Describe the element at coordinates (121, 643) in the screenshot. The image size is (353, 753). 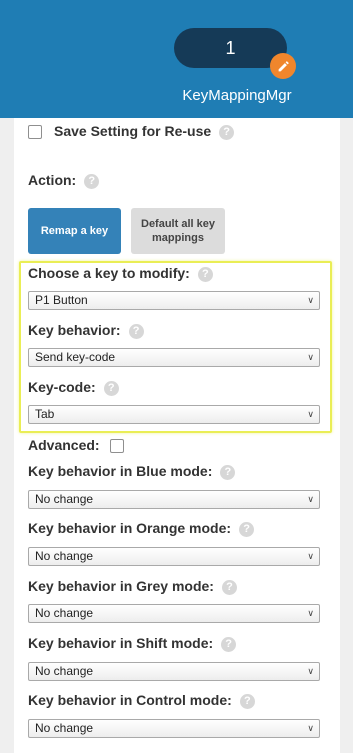
I see `shift-mode-label: Key behavior in Shift mode:` at that location.